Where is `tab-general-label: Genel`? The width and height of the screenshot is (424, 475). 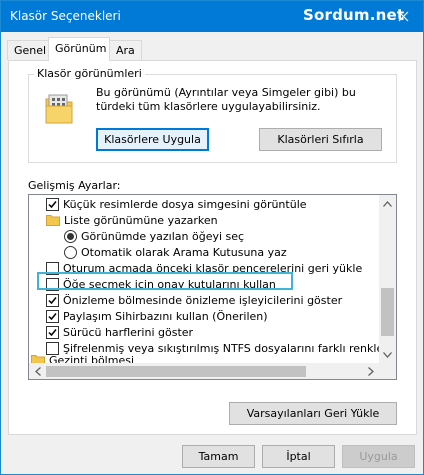
tab-general-label: Genel is located at coordinates (30, 50).